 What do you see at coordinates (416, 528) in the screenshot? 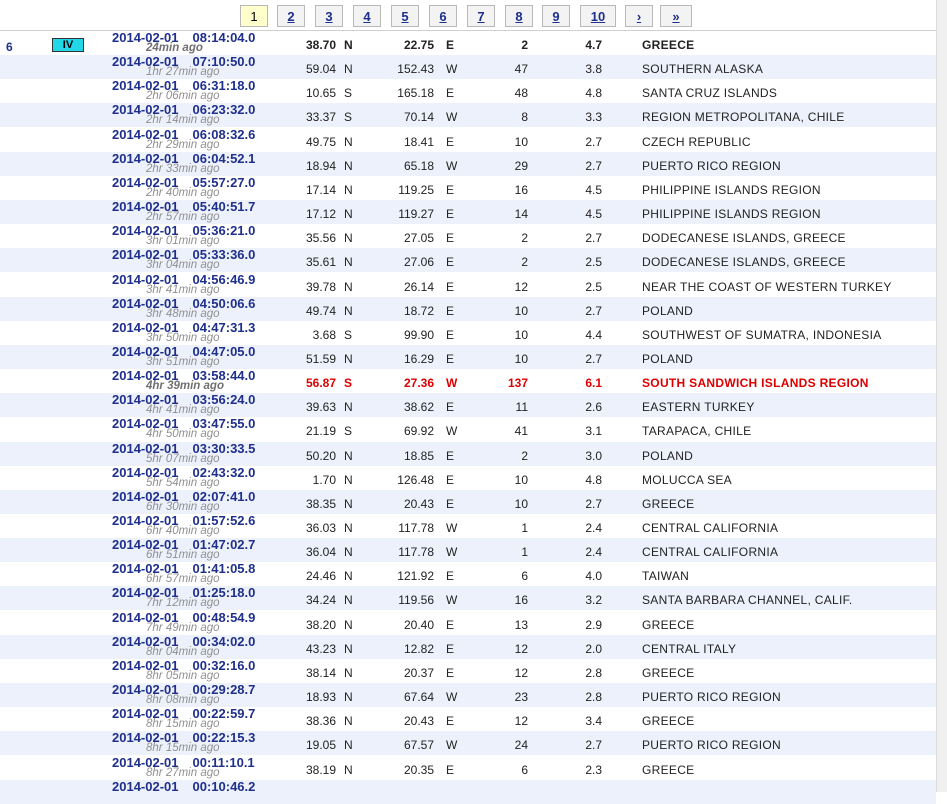
I see `longitude: 117.78` at bounding box center [416, 528].